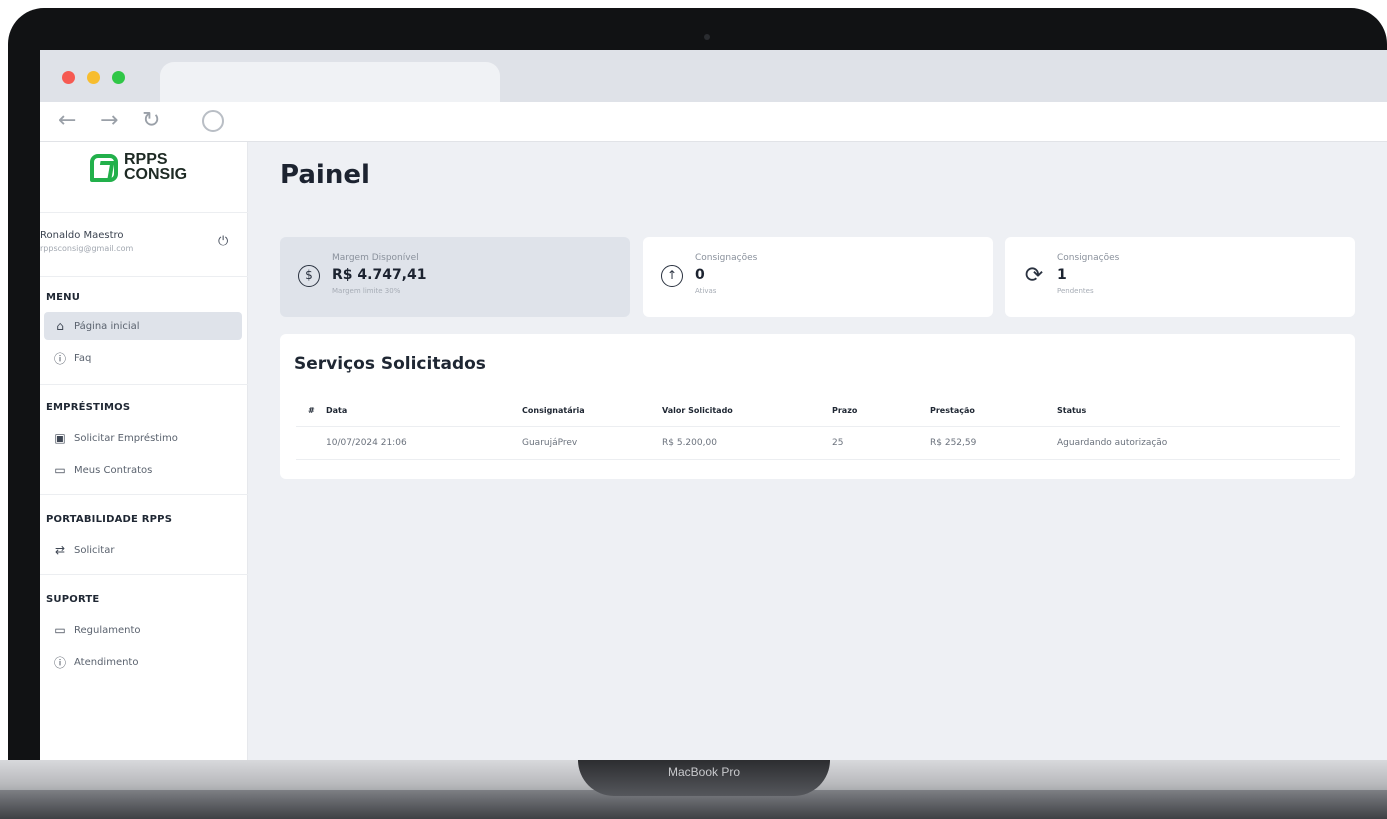 The image size is (1387, 819). I want to click on reload-icon: ↻, so click(151, 121).